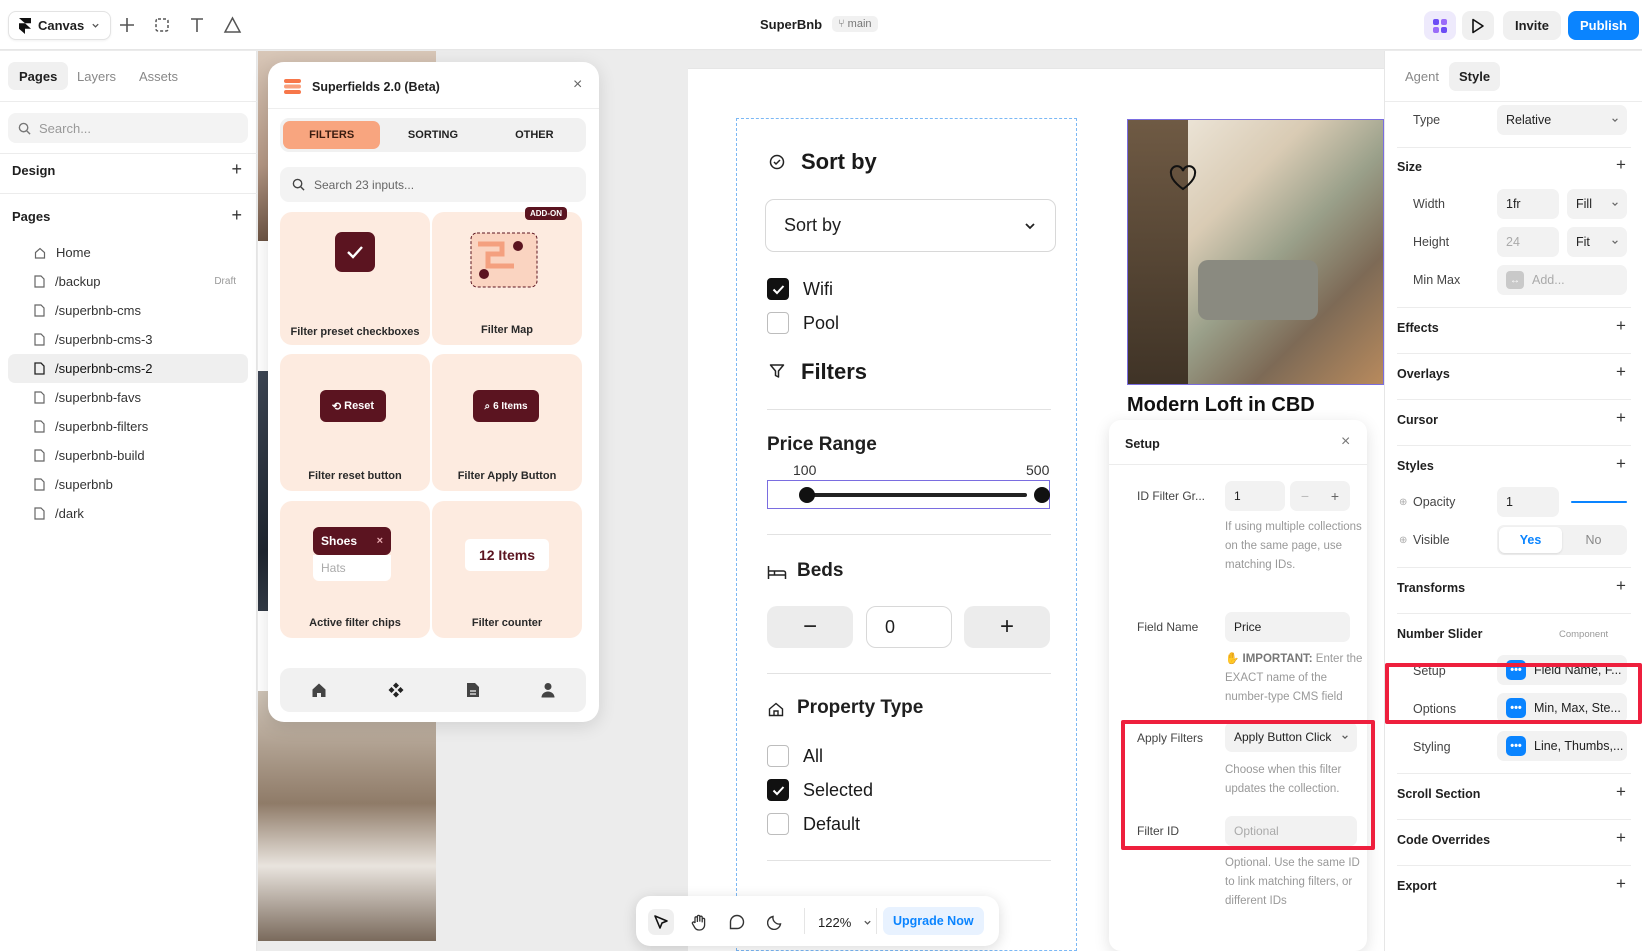  Describe the element at coordinates (845, 922) in the screenshot. I see `zoom-select: 122%` at that location.